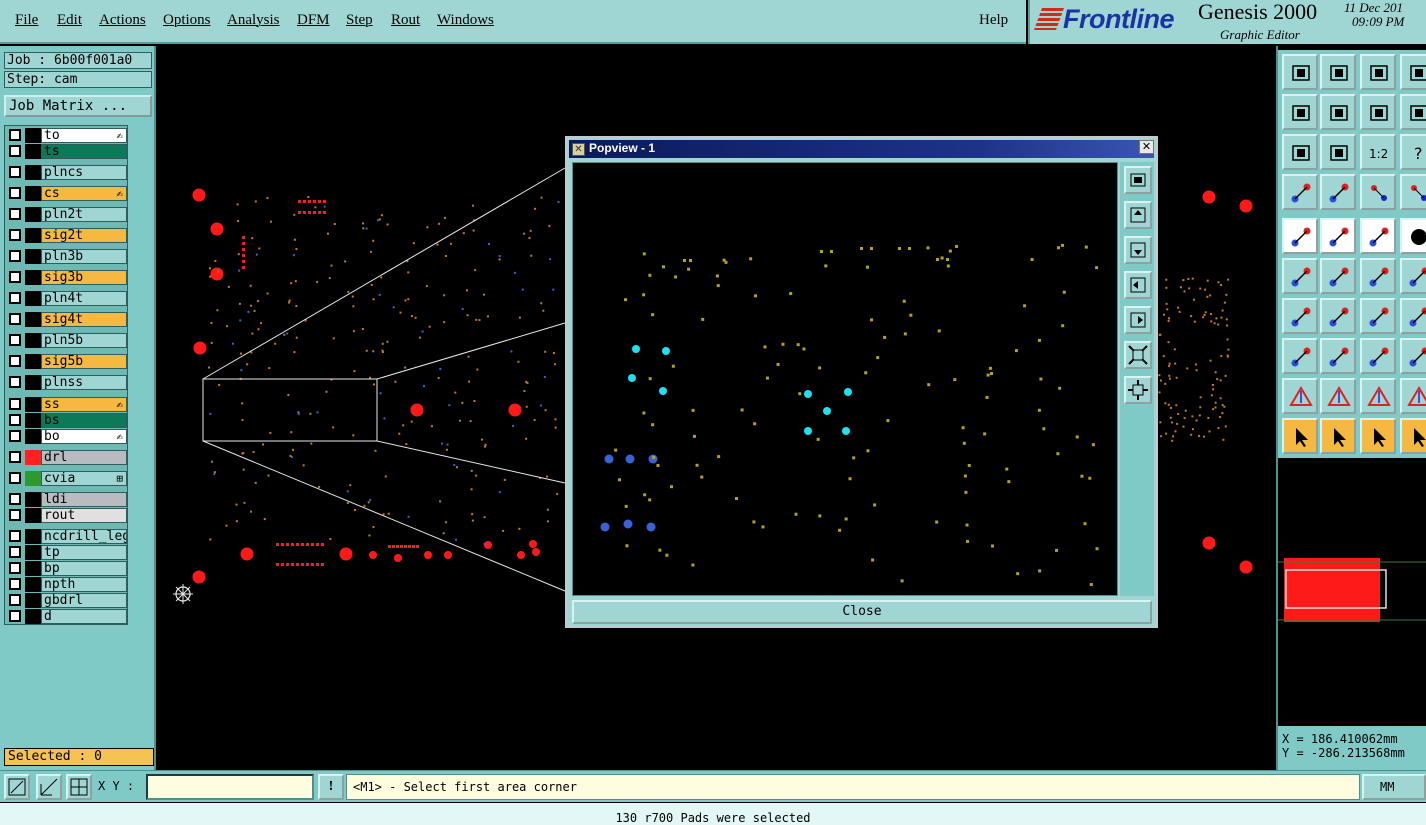 The width and height of the screenshot is (1426, 825). What do you see at coordinates (122, 20) in the screenshot?
I see `menu-actions: Actions` at bounding box center [122, 20].